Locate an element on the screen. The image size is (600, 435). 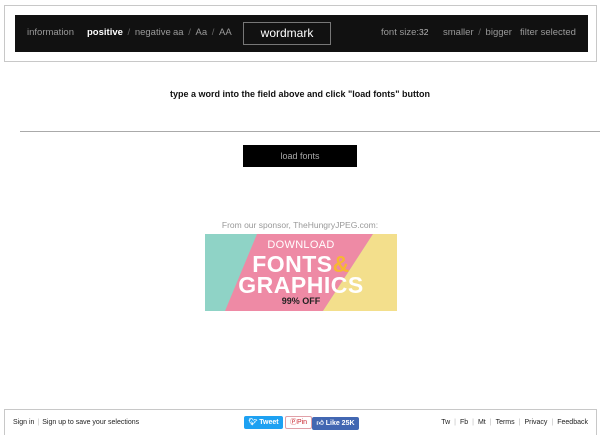
bigger-button: bigger is located at coordinates (499, 32).